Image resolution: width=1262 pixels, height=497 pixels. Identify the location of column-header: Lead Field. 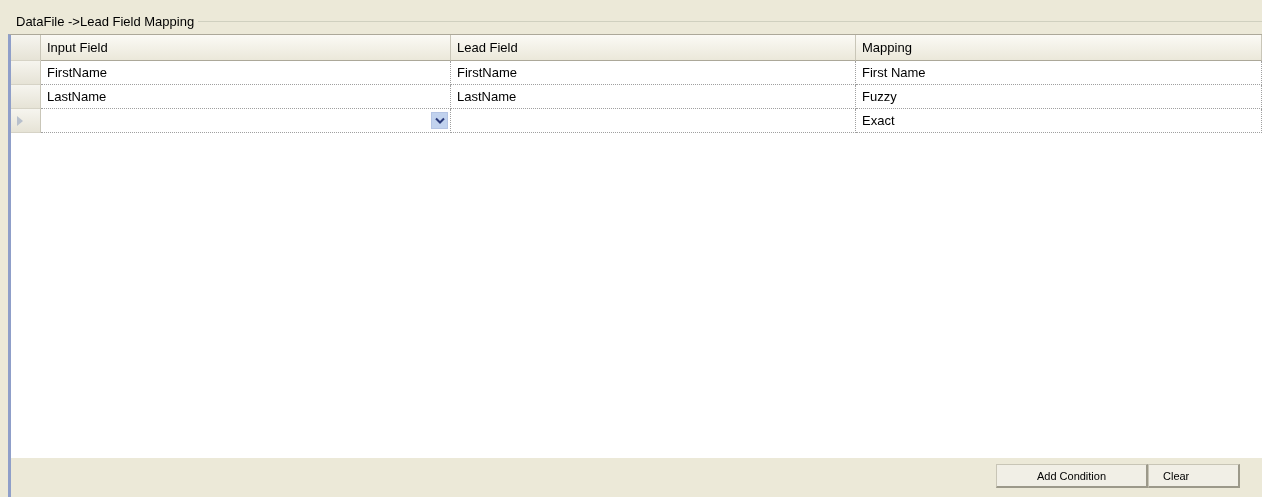
(653, 48).